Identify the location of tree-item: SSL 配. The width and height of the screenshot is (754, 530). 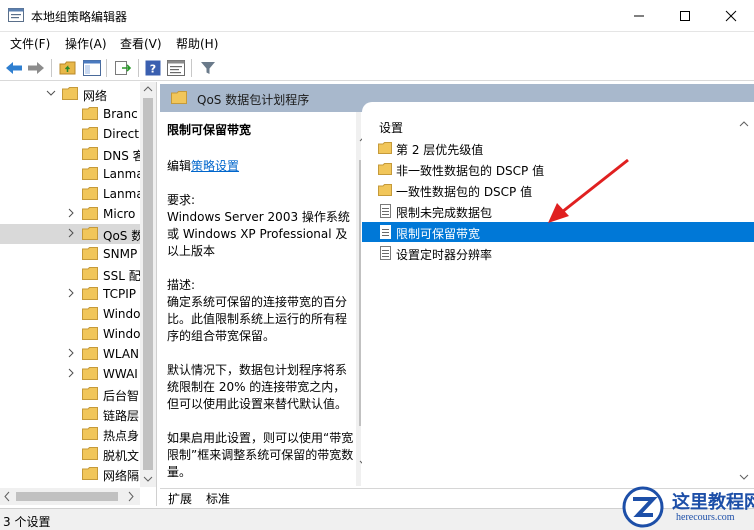
(70, 274).